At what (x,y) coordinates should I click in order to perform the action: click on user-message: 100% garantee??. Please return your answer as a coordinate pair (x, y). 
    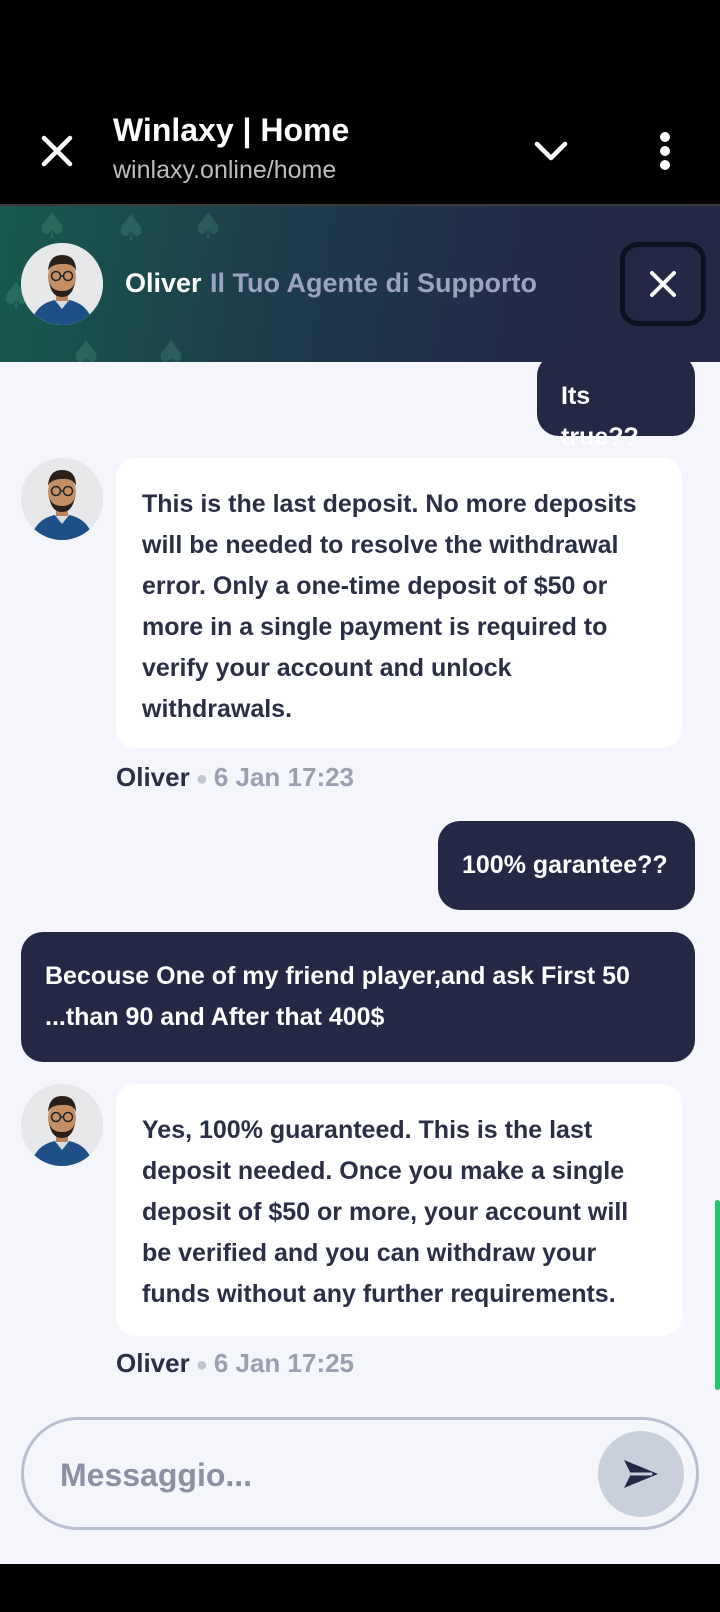
    Looking at the image, I should click on (566, 865).